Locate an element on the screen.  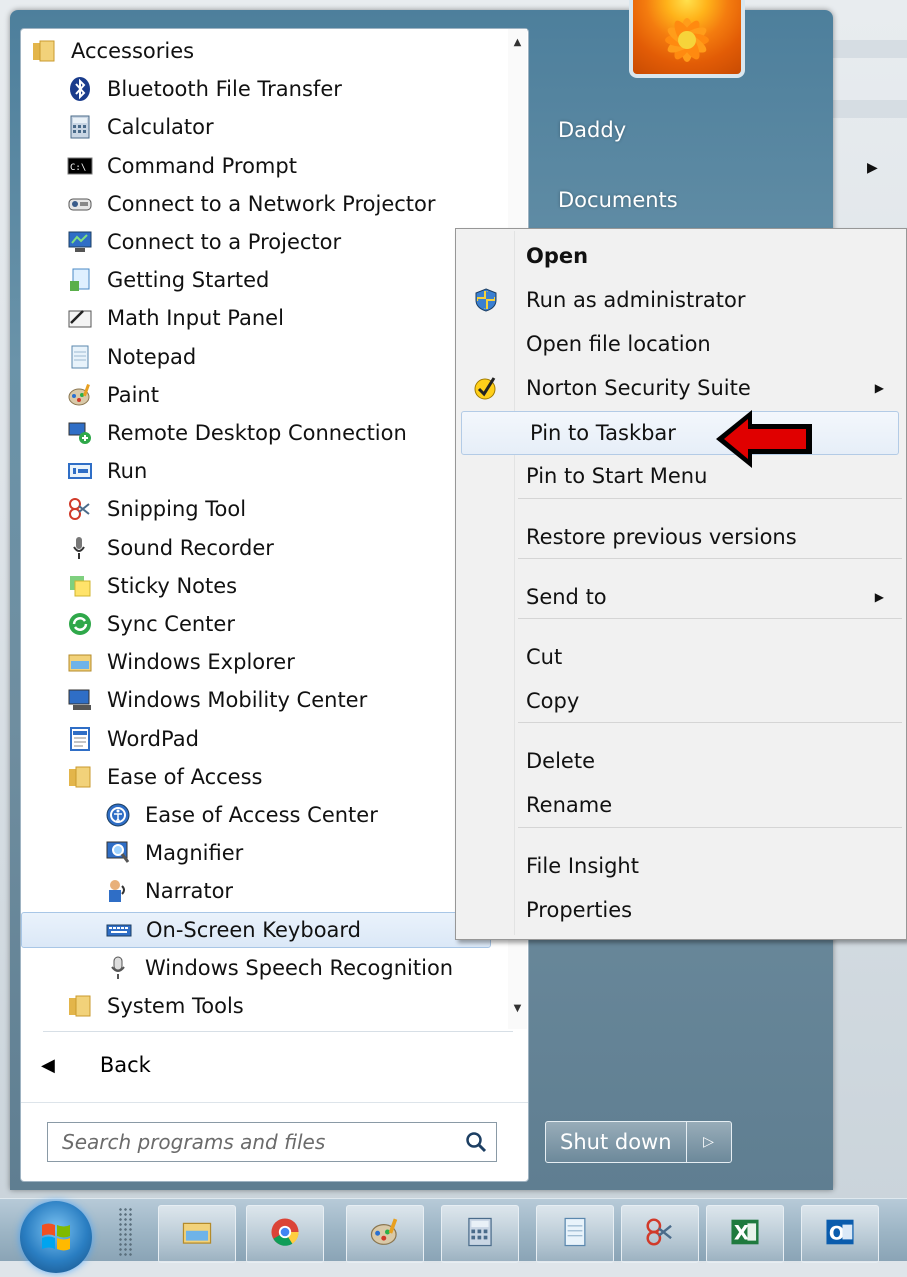
right-pane-documents: Documents is located at coordinates (618, 200).